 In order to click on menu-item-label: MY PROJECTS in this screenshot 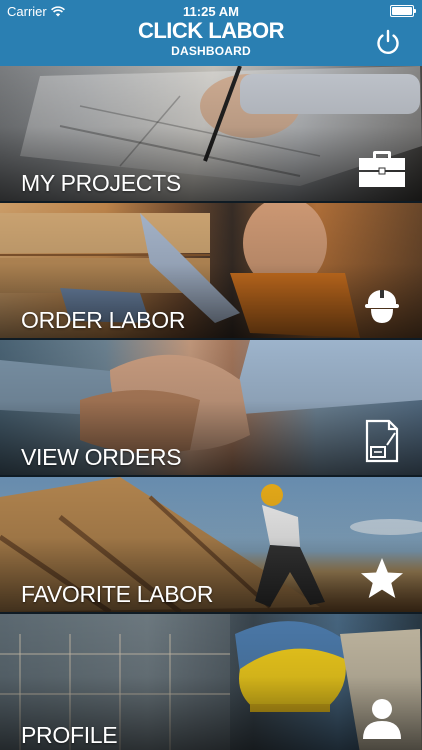, I will do `click(101, 183)`.